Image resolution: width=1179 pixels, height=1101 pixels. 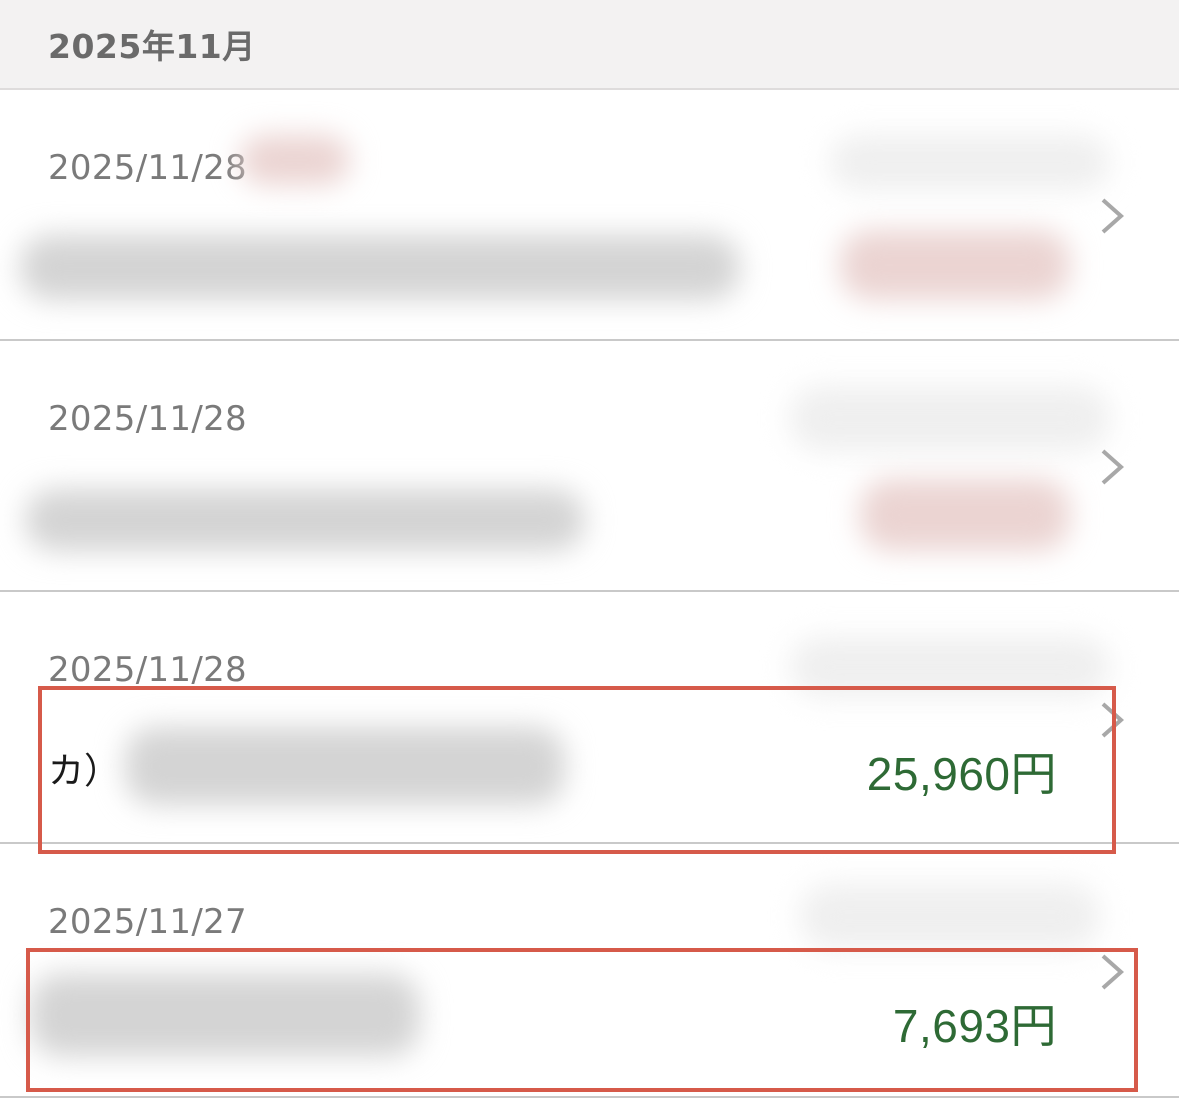 What do you see at coordinates (589, 45) in the screenshot?
I see `month-section-header: 2025年11月` at bounding box center [589, 45].